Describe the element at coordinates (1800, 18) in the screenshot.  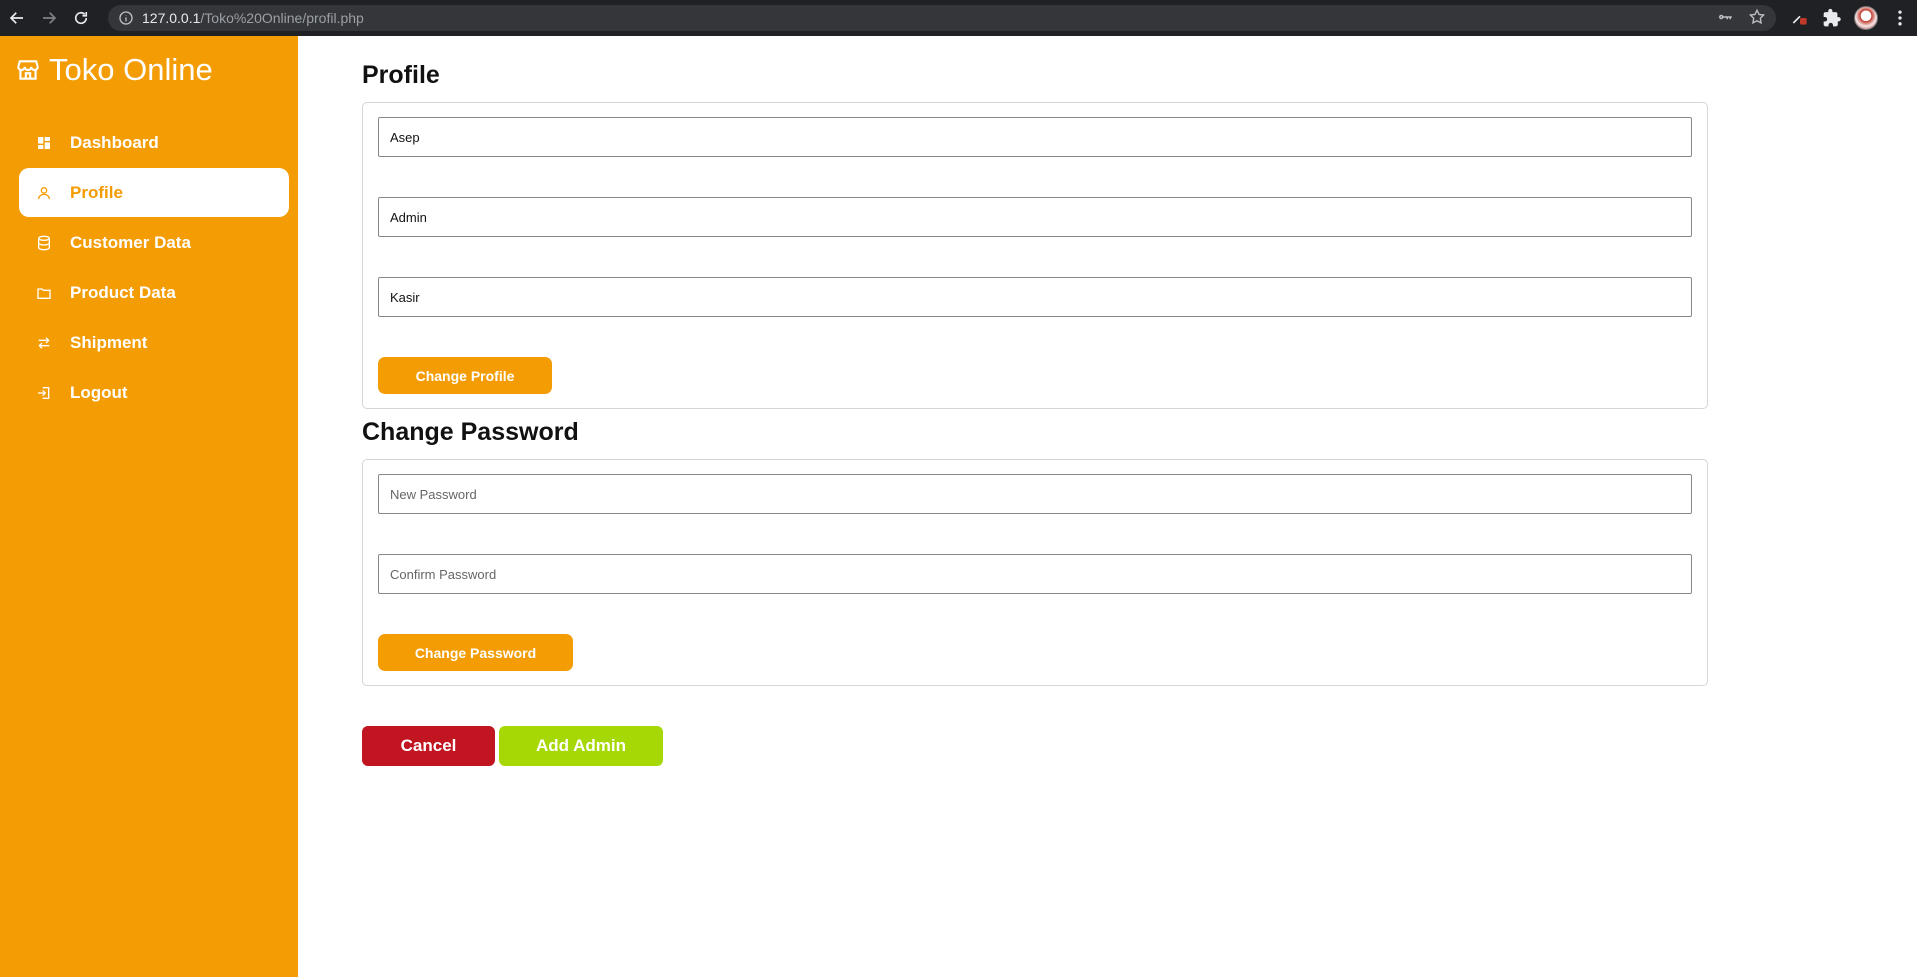
I see `extension-tool-icon` at that location.